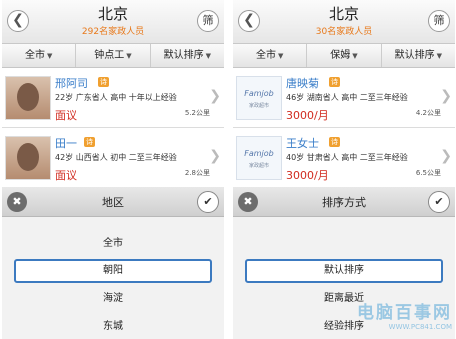 This screenshot has height=339, width=456. I want to click on sheet-title: 排序方式, so click(344, 202).